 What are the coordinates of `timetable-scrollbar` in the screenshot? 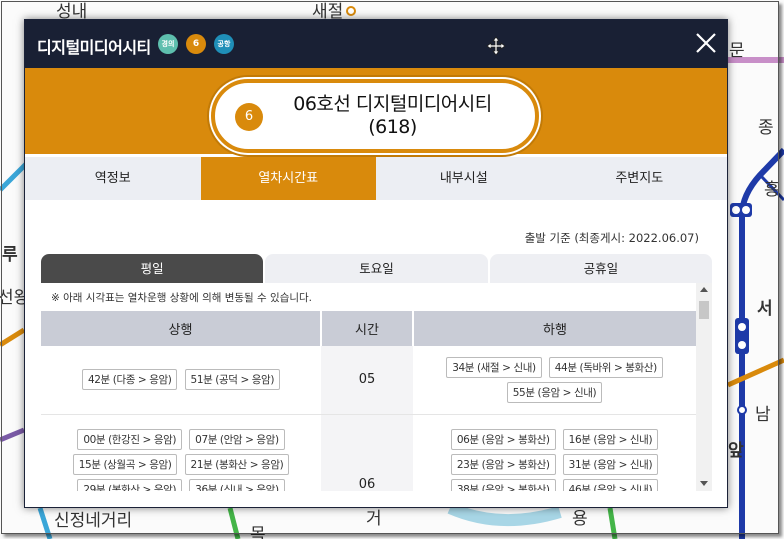 It's located at (704, 387).